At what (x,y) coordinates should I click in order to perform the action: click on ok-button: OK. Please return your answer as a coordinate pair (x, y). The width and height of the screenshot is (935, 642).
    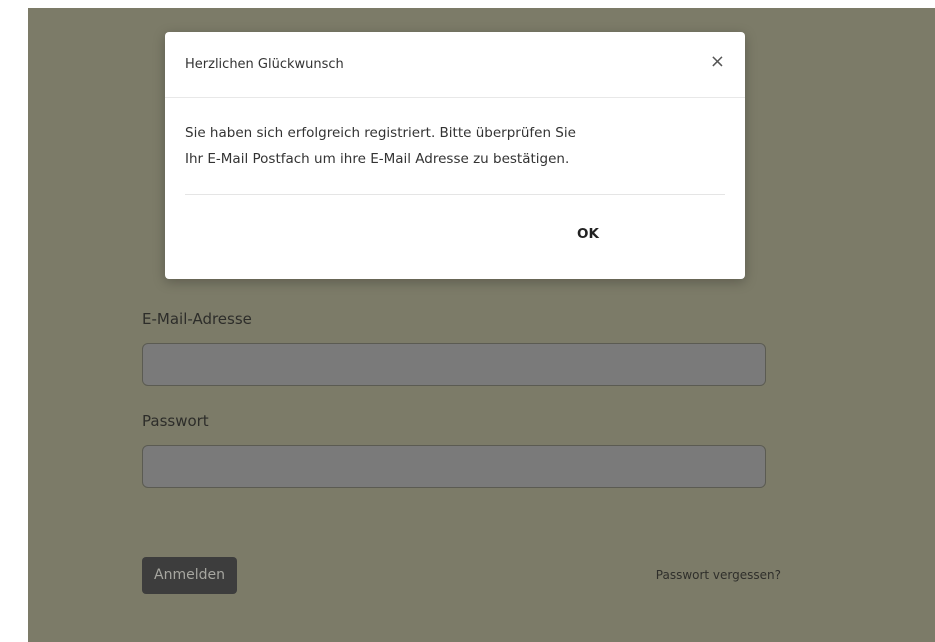
    Looking at the image, I should click on (588, 234).